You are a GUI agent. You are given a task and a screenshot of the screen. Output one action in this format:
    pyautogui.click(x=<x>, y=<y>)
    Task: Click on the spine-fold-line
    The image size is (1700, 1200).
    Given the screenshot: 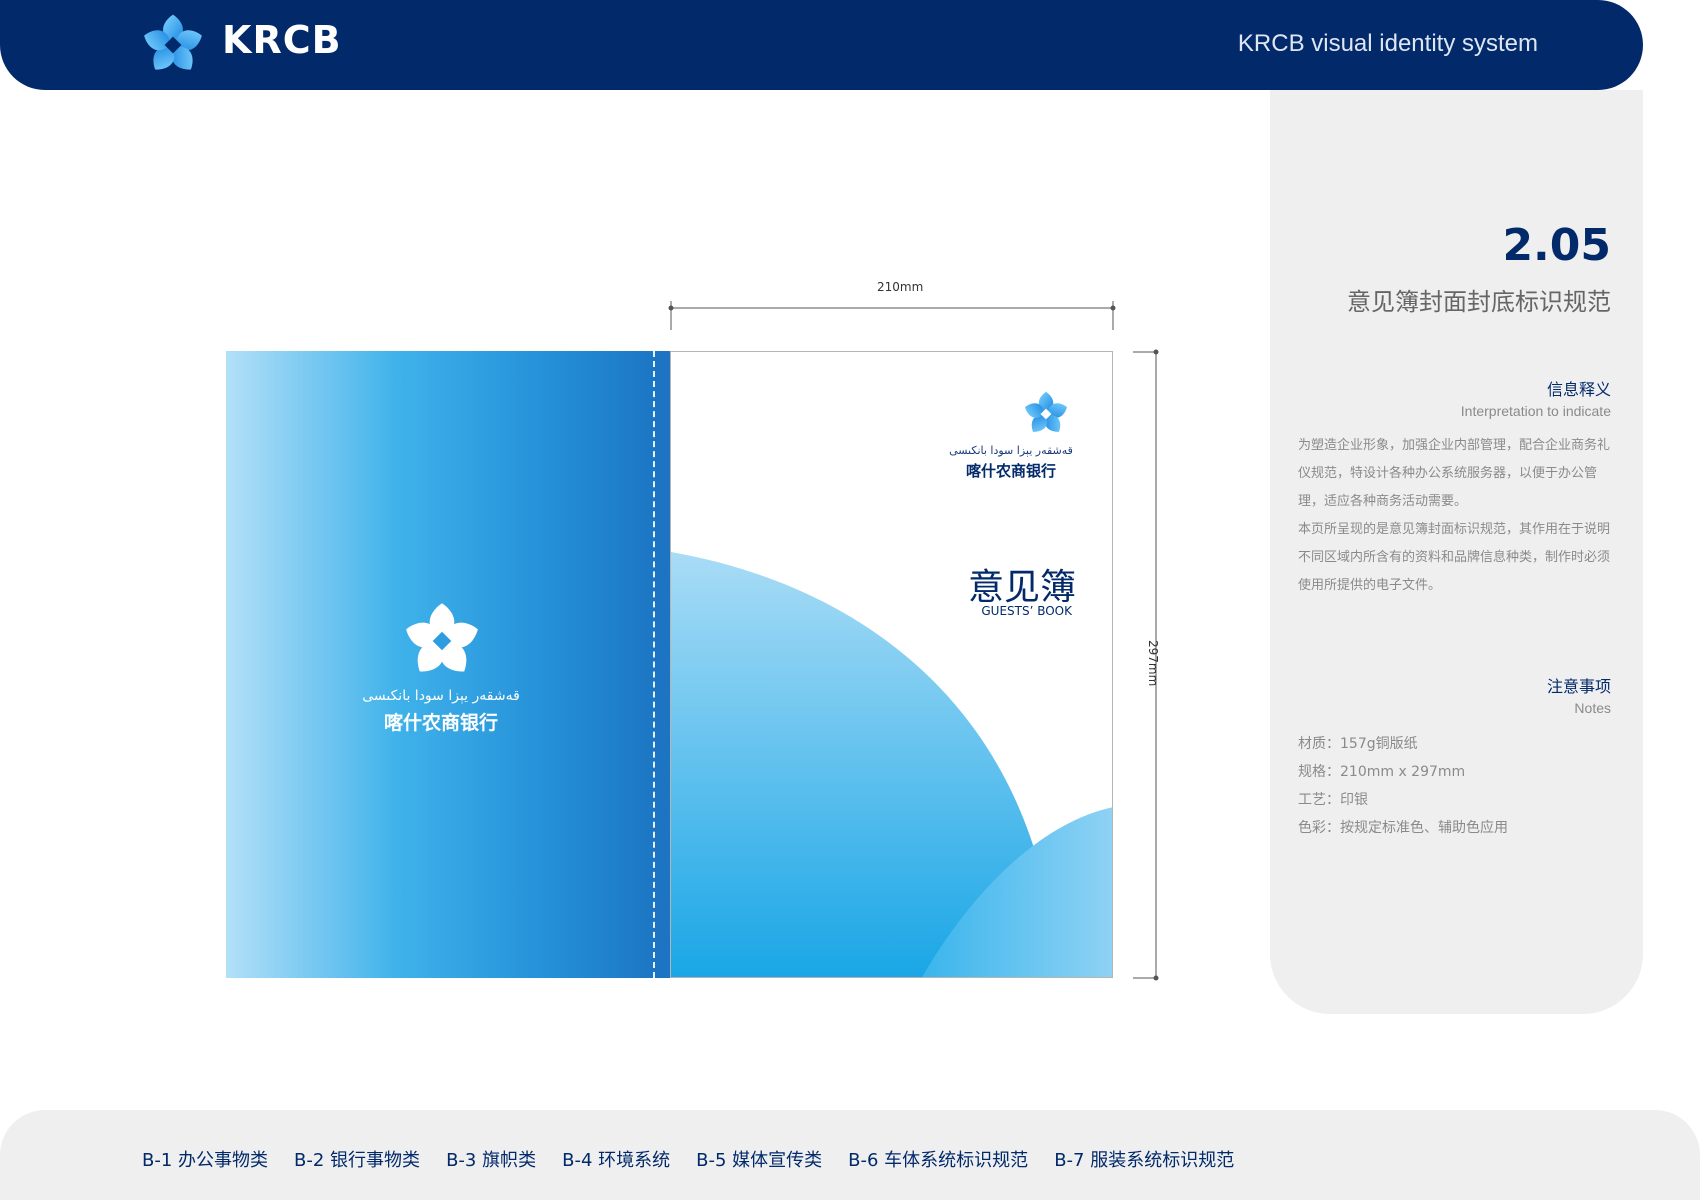 What is the action you would take?
    pyautogui.click(x=654, y=664)
    